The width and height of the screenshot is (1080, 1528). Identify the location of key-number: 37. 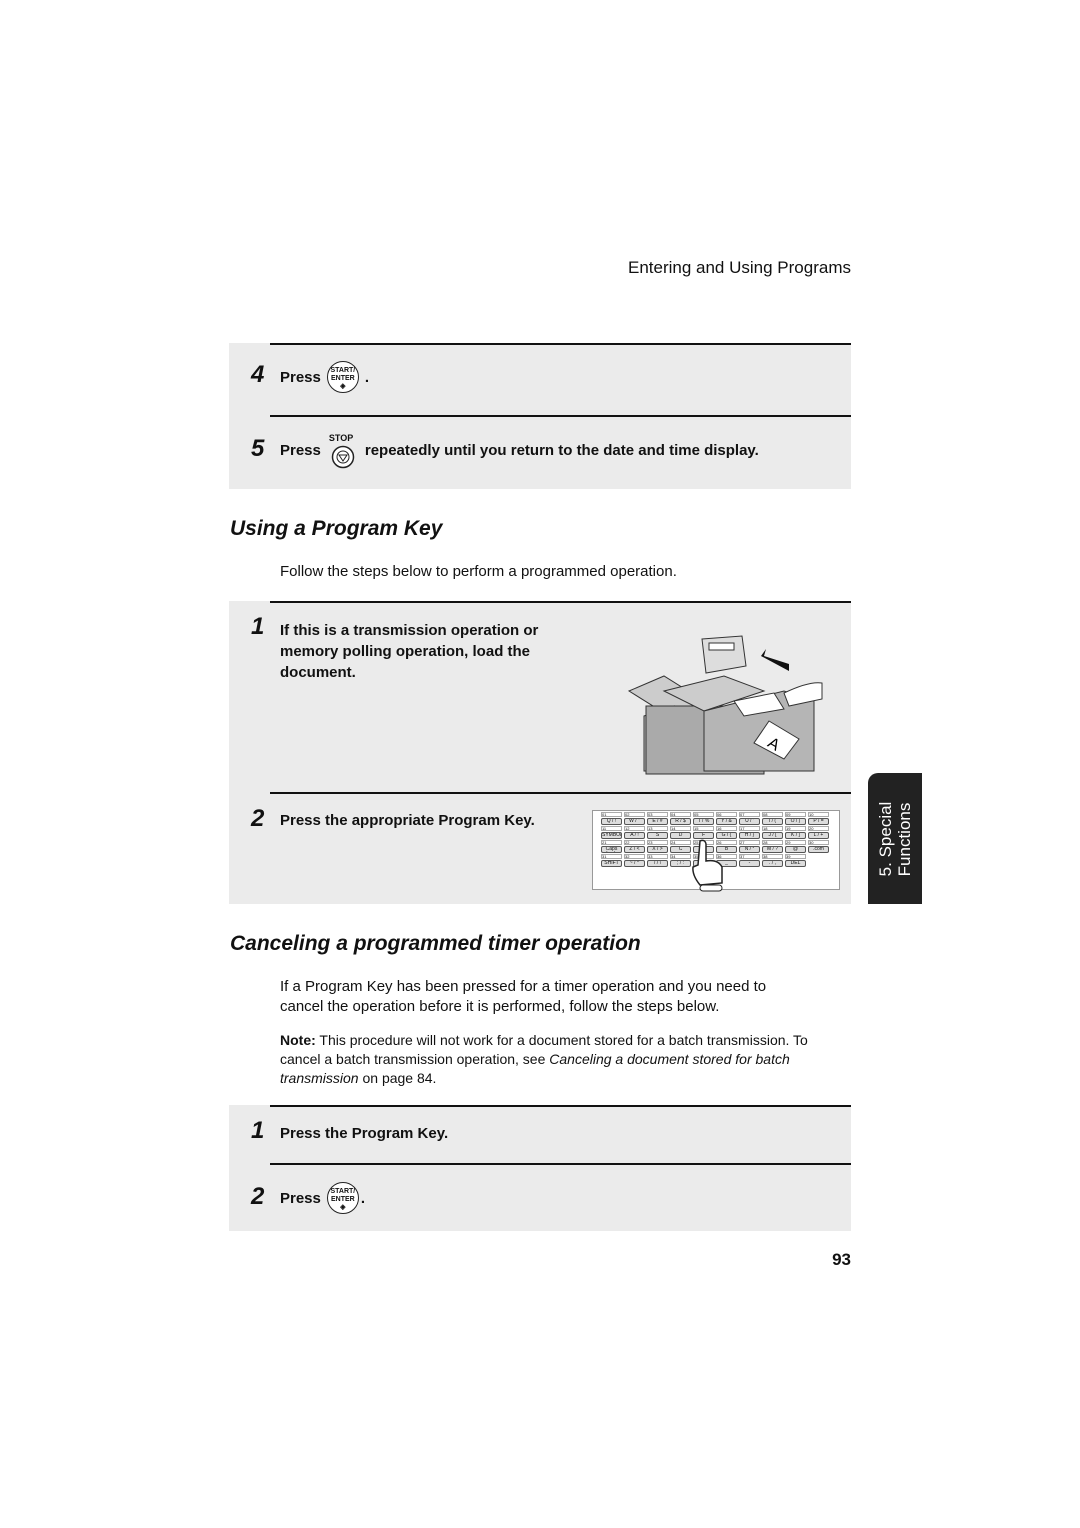
(749, 856).